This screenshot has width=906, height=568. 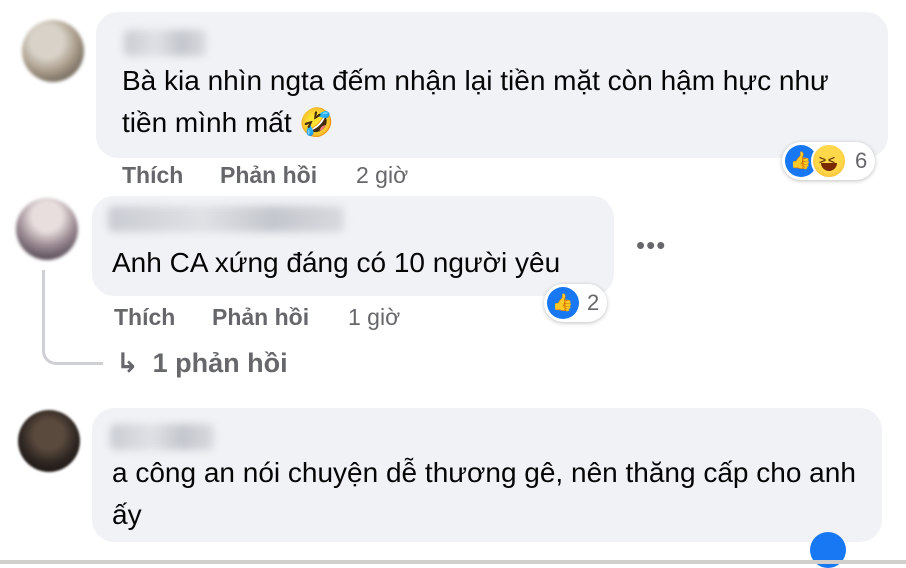 What do you see at coordinates (127, 363) in the screenshot?
I see `reply-arrow-icon: ↳` at bounding box center [127, 363].